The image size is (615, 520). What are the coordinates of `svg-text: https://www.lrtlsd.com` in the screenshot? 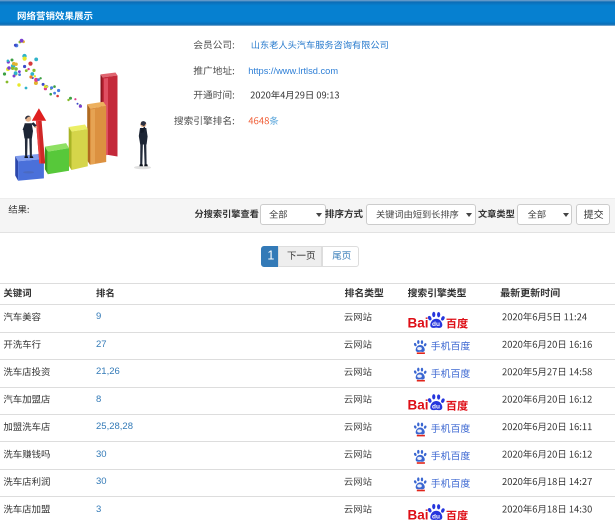 It's located at (293, 71).